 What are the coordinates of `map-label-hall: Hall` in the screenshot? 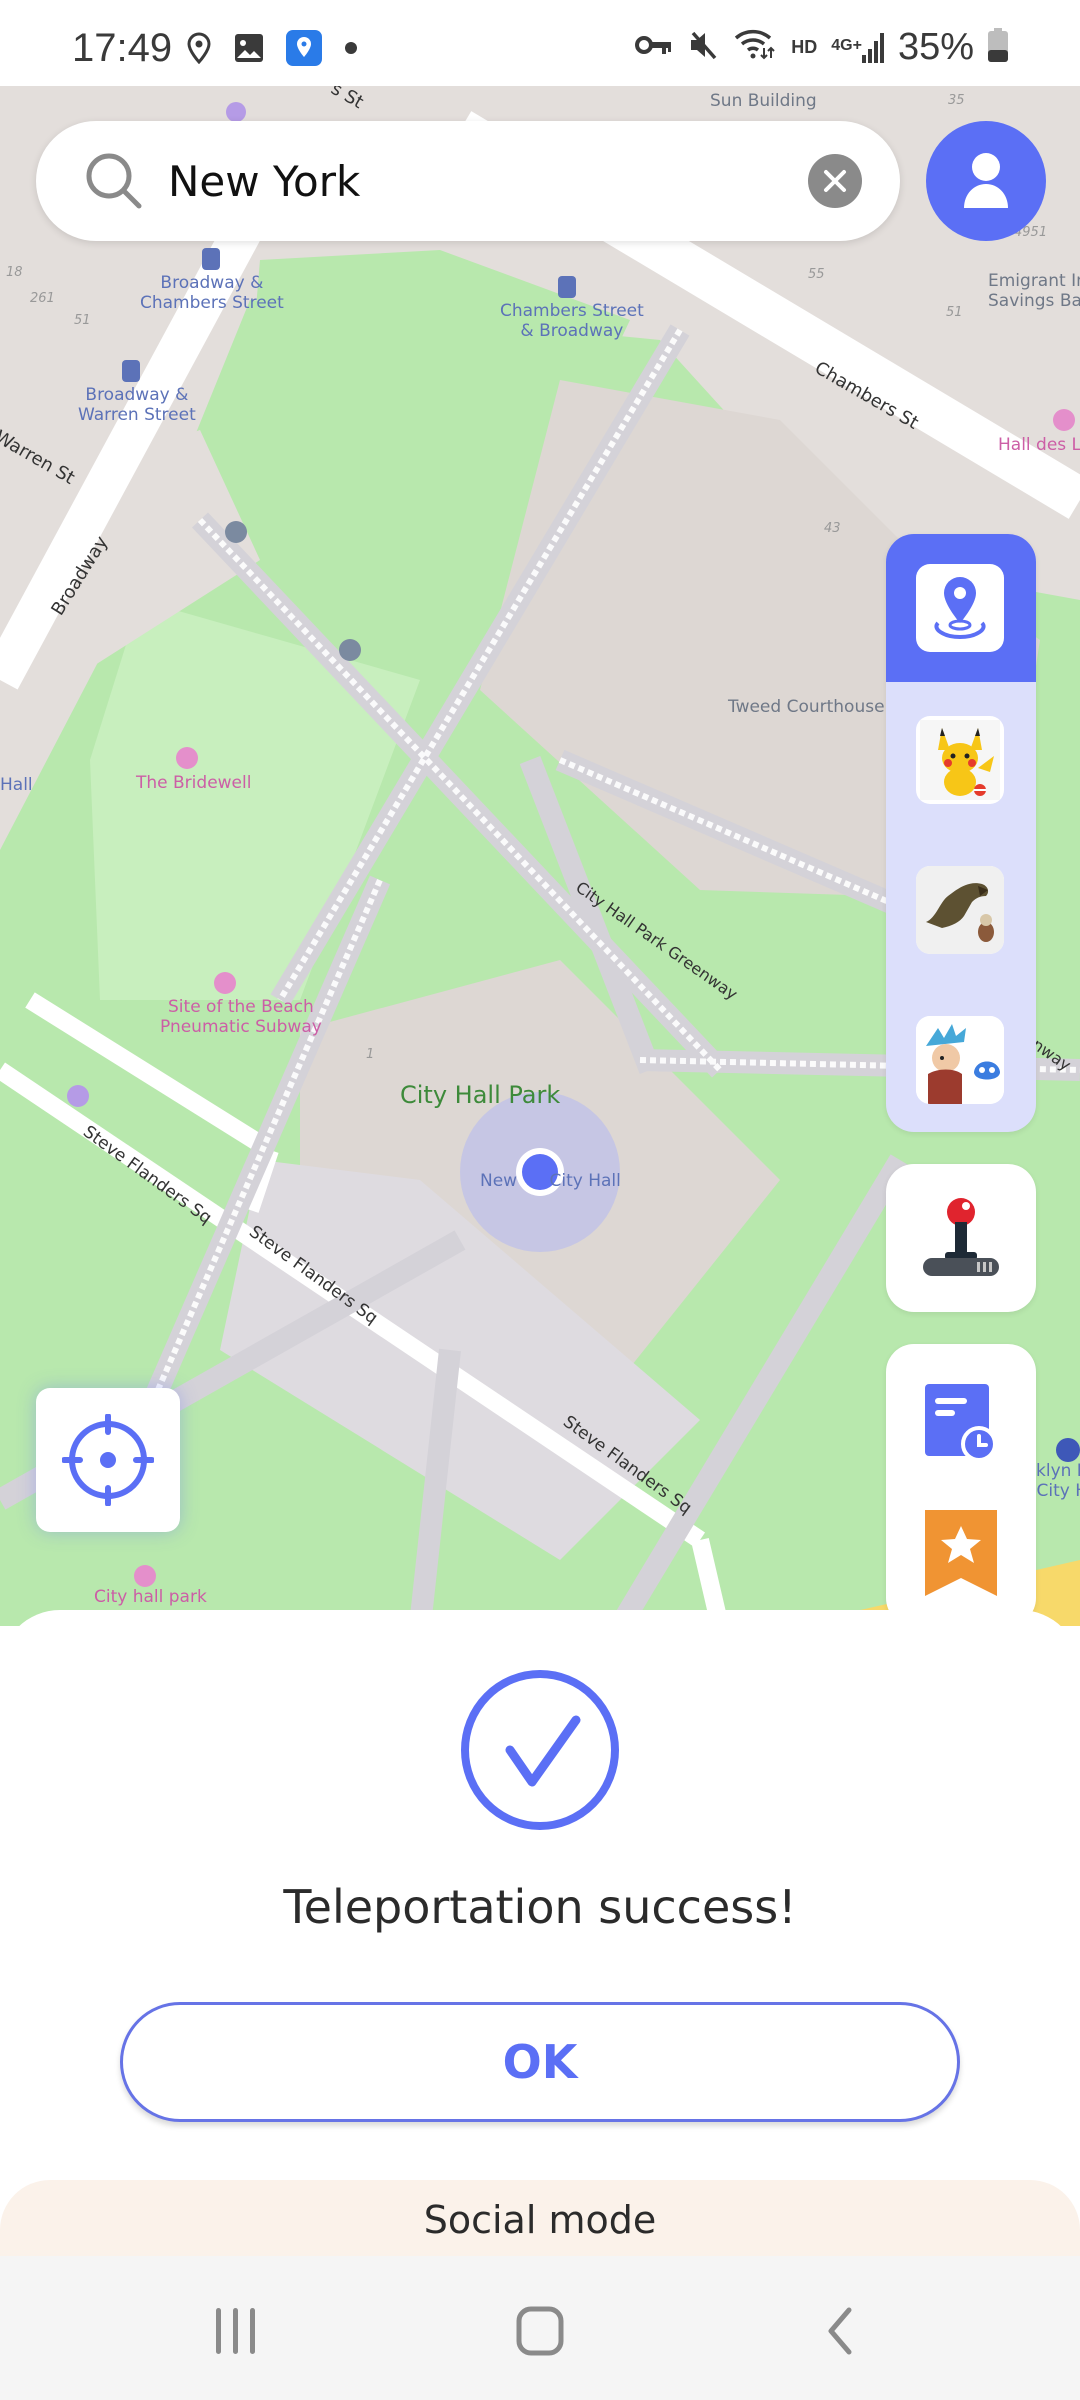 It's located at (16, 785).